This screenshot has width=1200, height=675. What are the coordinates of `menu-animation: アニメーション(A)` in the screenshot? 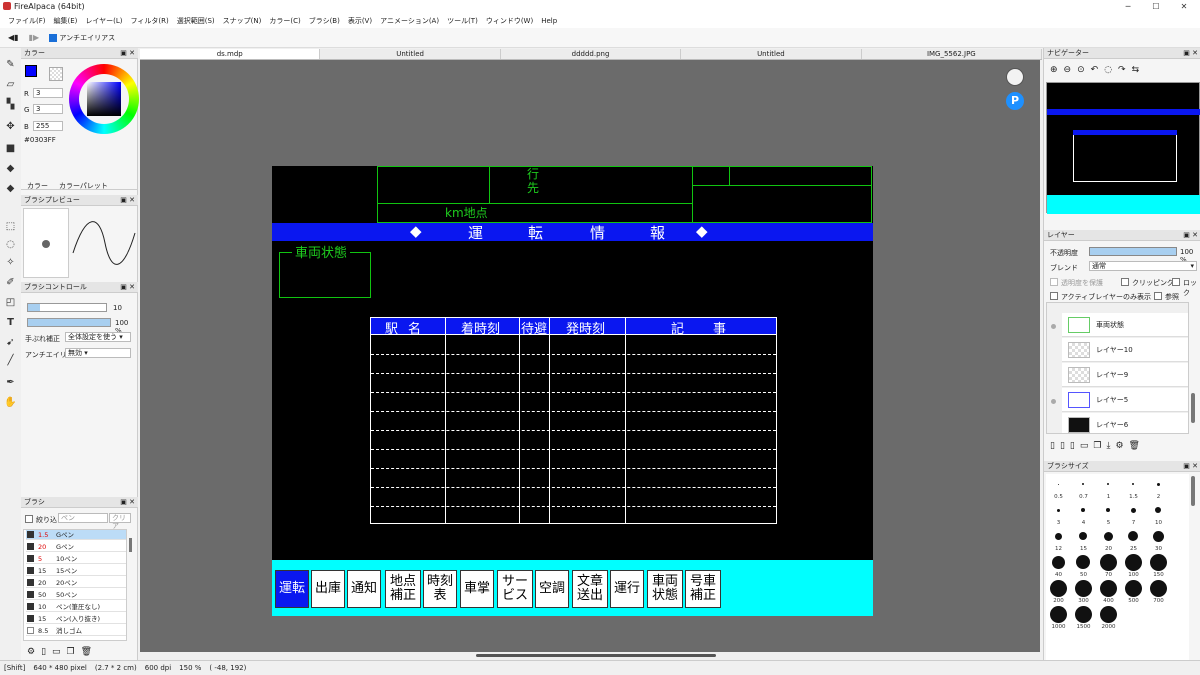 It's located at (409, 21).